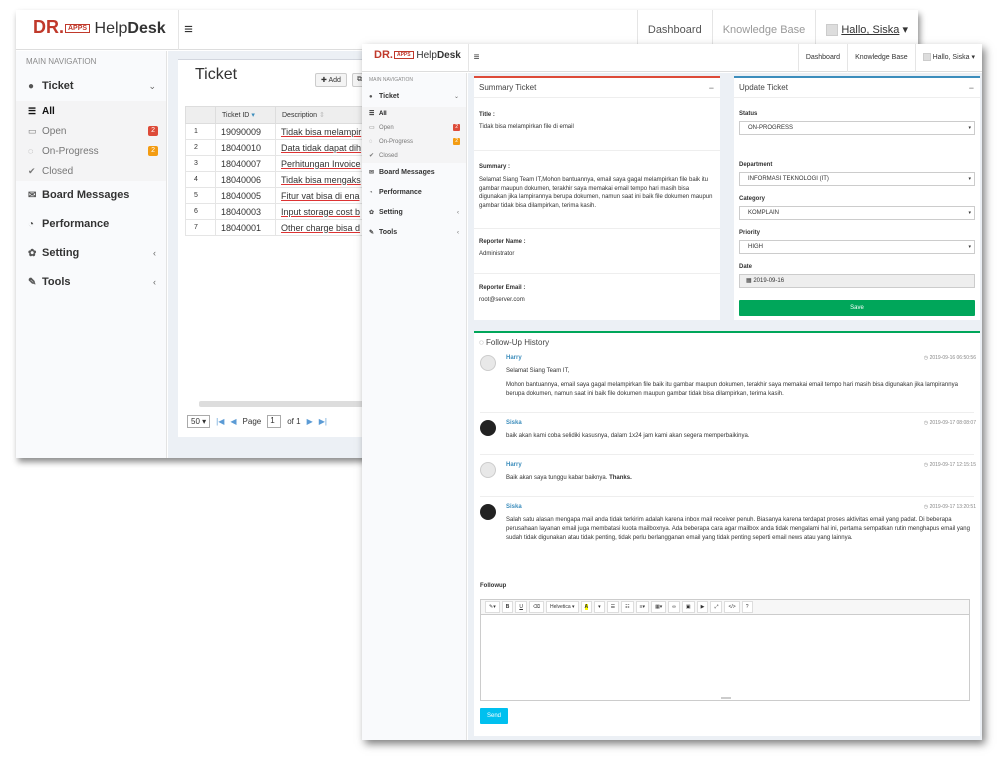  I want to click on pager: 50 ▾ |◀ ◀ Page 1 of 1 ▶ ▶|, so click(257, 421).